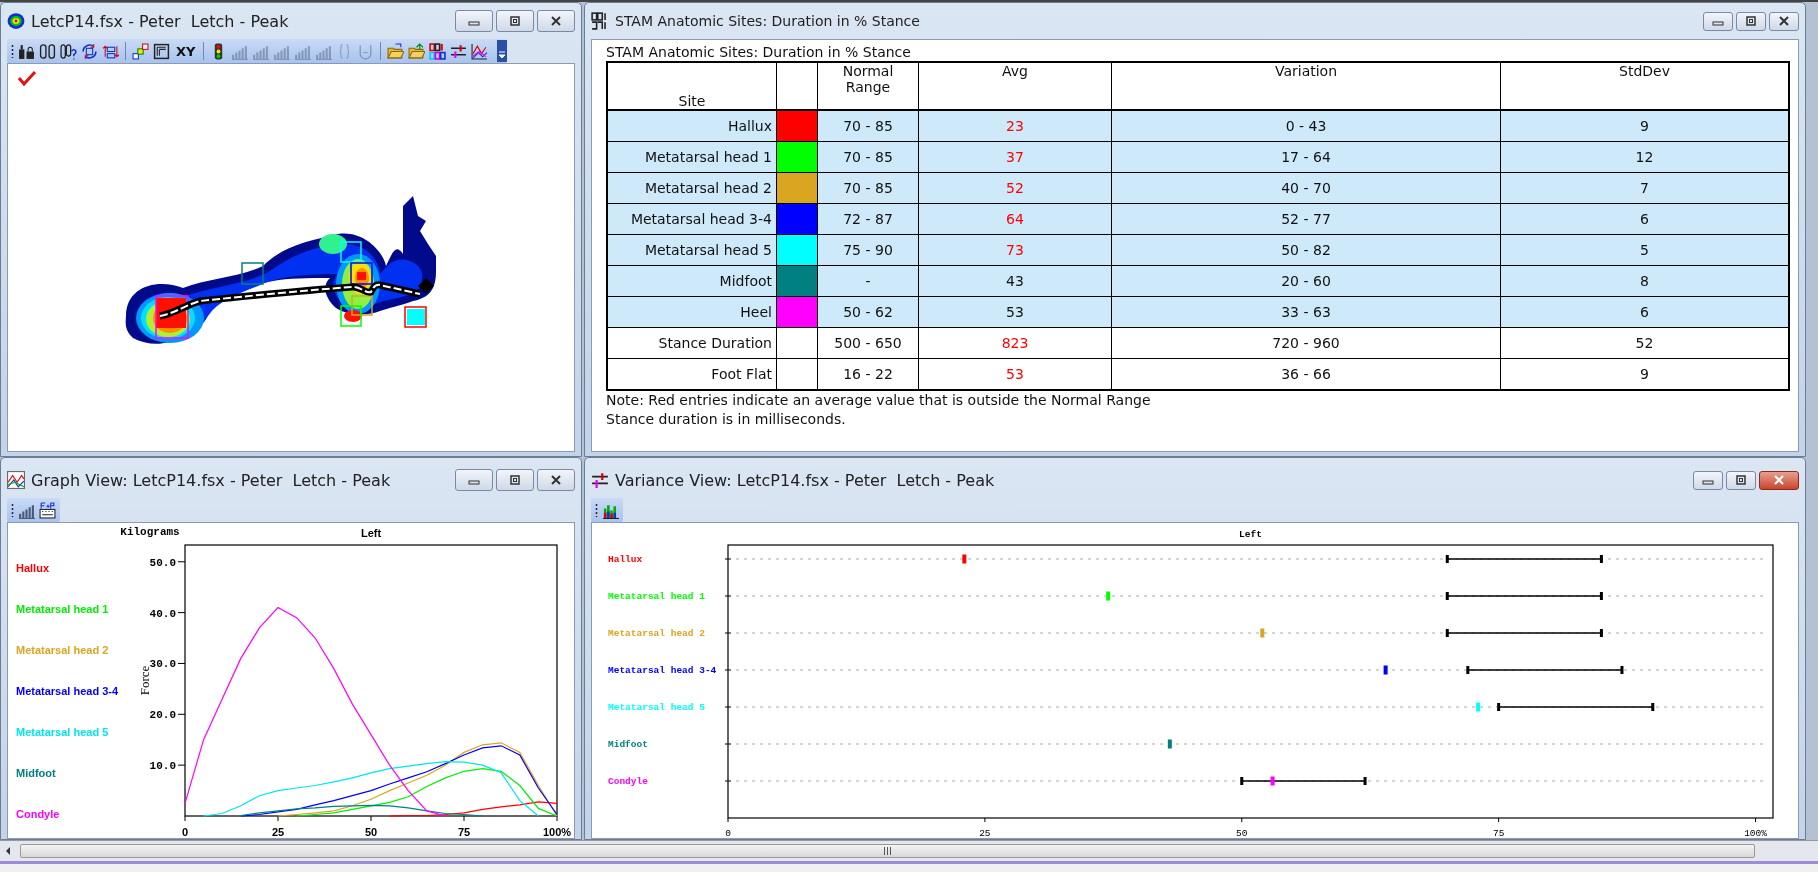  Describe the element at coordinates (868, 188) in the screenshot. I see `table-cell: 70 - 85` at that location.